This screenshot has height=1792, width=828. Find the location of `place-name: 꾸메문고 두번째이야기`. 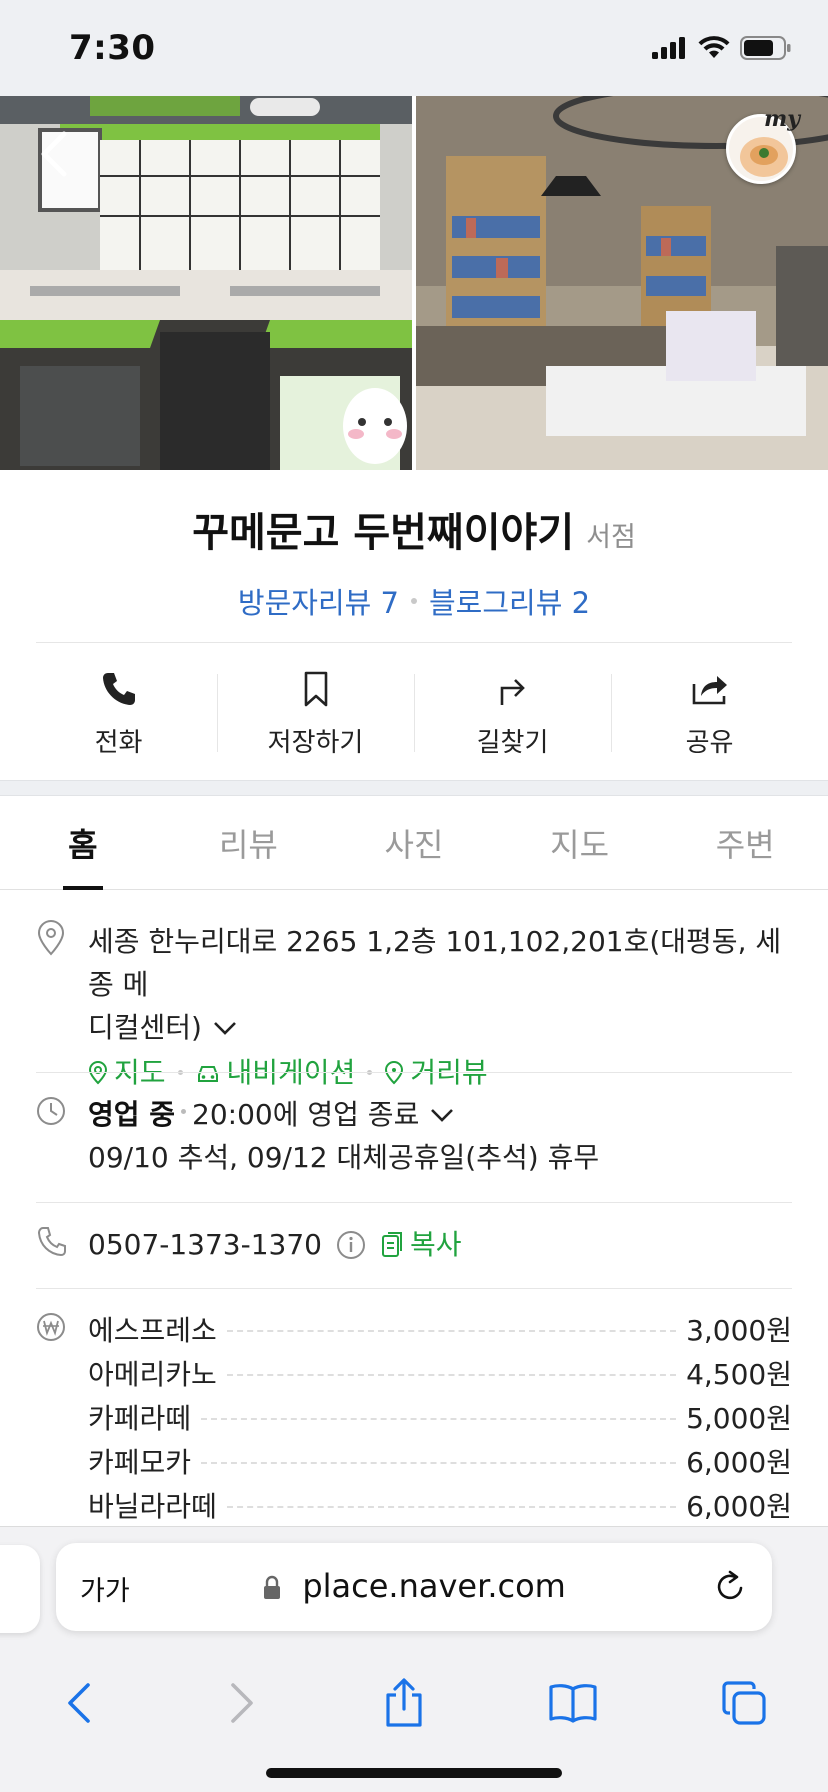

place-name: 꾸메문고 두번째이야기 is located at coordinates (383, 533).